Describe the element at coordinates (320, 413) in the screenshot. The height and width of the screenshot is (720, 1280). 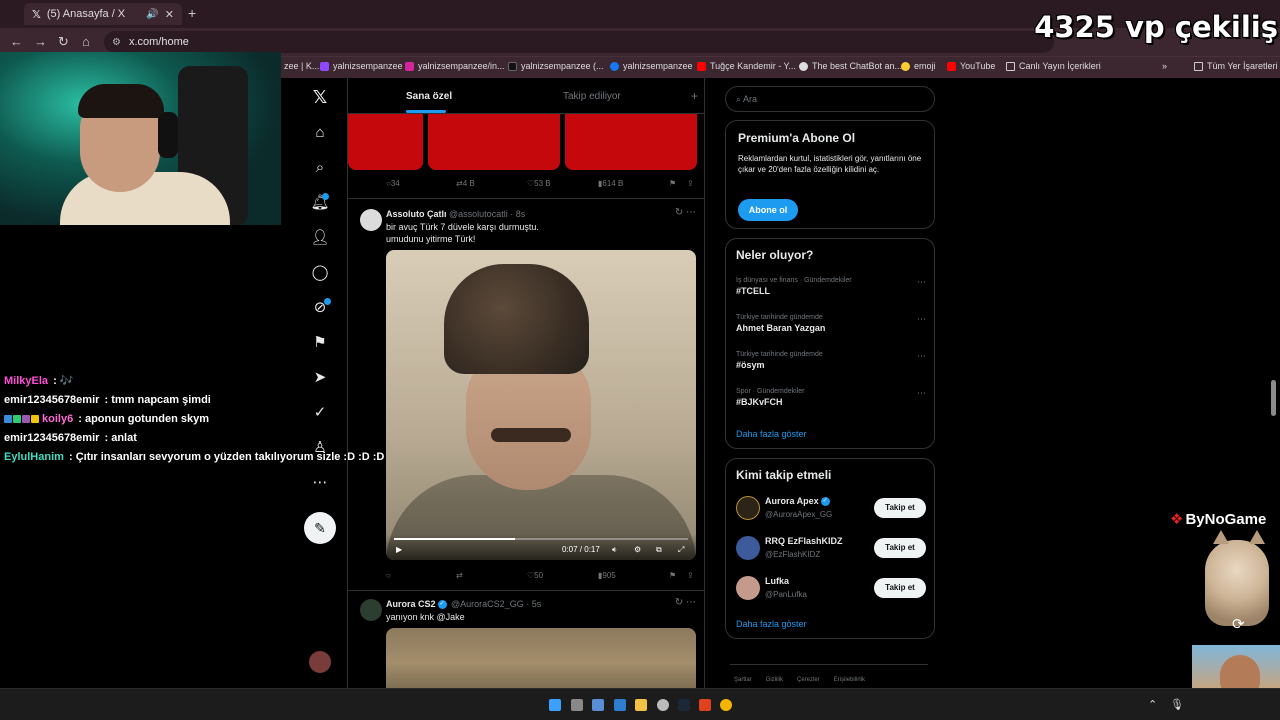
I see `verified-icon: ✓` at that location.